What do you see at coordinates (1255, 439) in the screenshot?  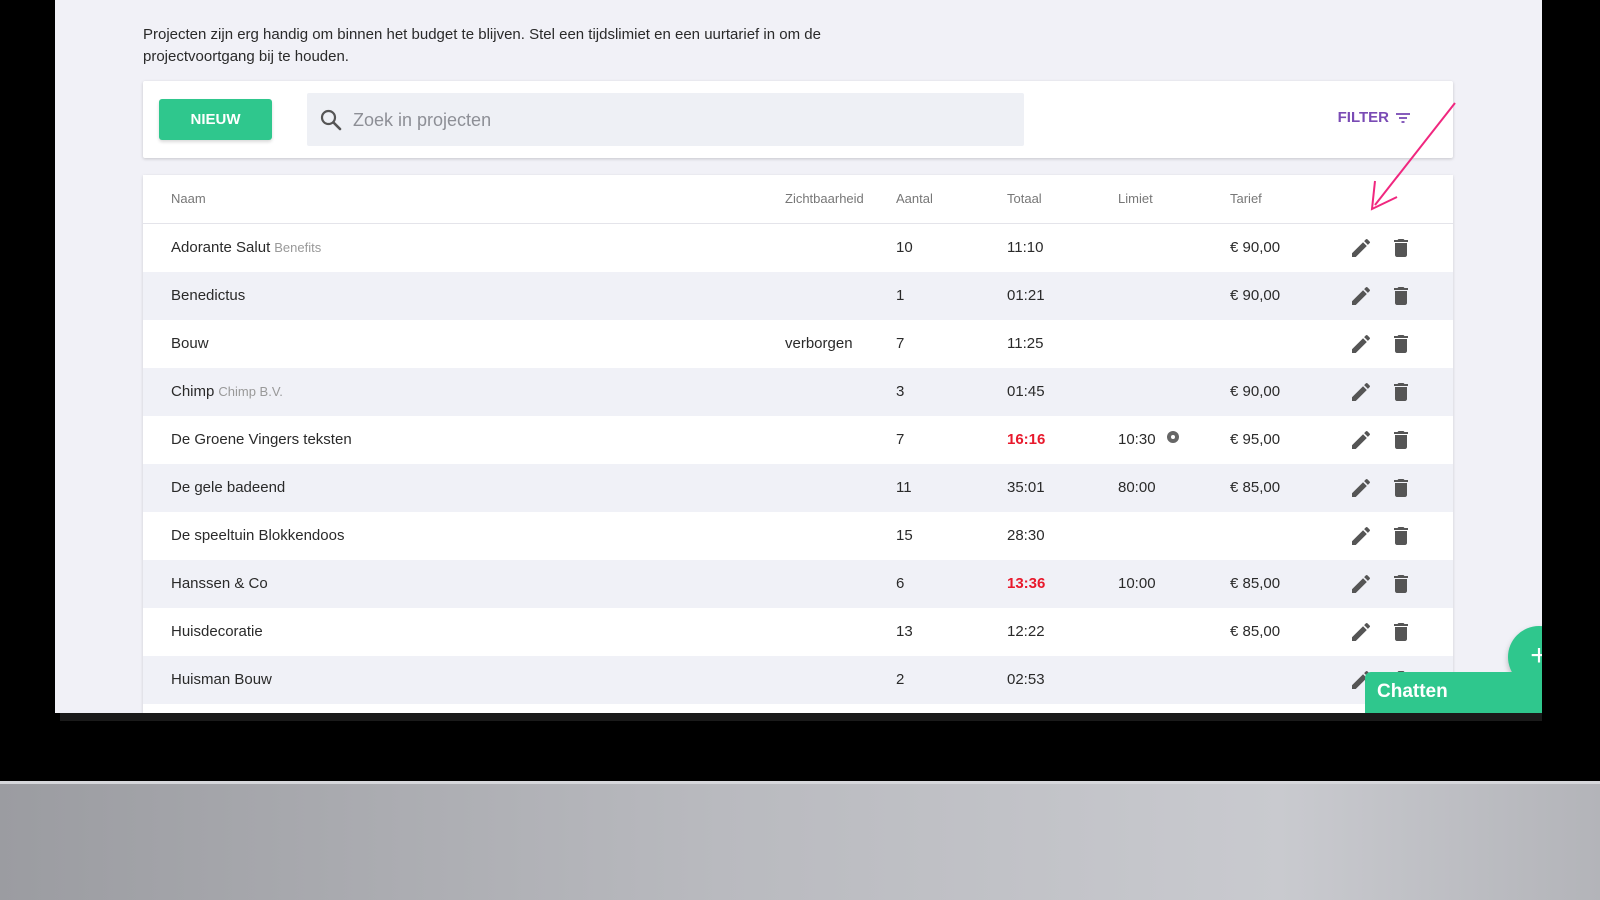 I see `rate-cell: € 95,00` at bounding box center [1255, 439].